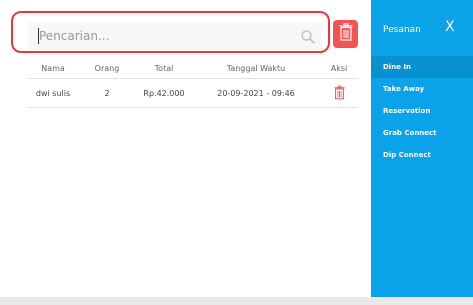 The height and width of the screenshot is (305, 473). Describe the element at coordinates (193, 93) in the screenshot. I see `table-row: dwi sulis 2 Rp.42.000 20-09-2021 - 09:46` at that location.